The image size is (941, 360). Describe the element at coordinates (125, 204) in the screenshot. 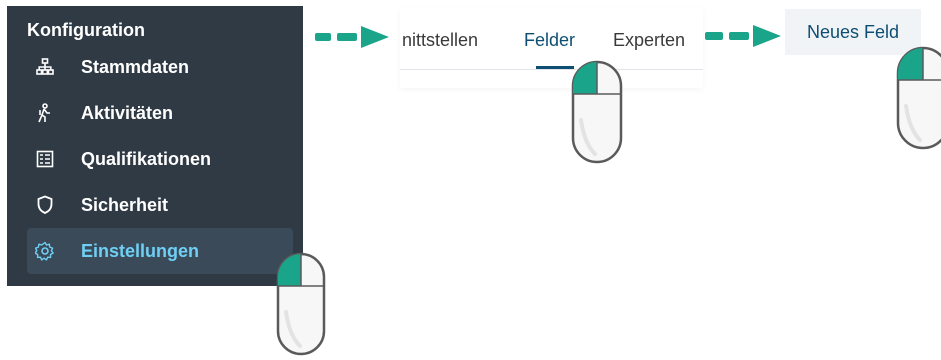

I see `sidebar-item-label: Sicherheit` at that location.